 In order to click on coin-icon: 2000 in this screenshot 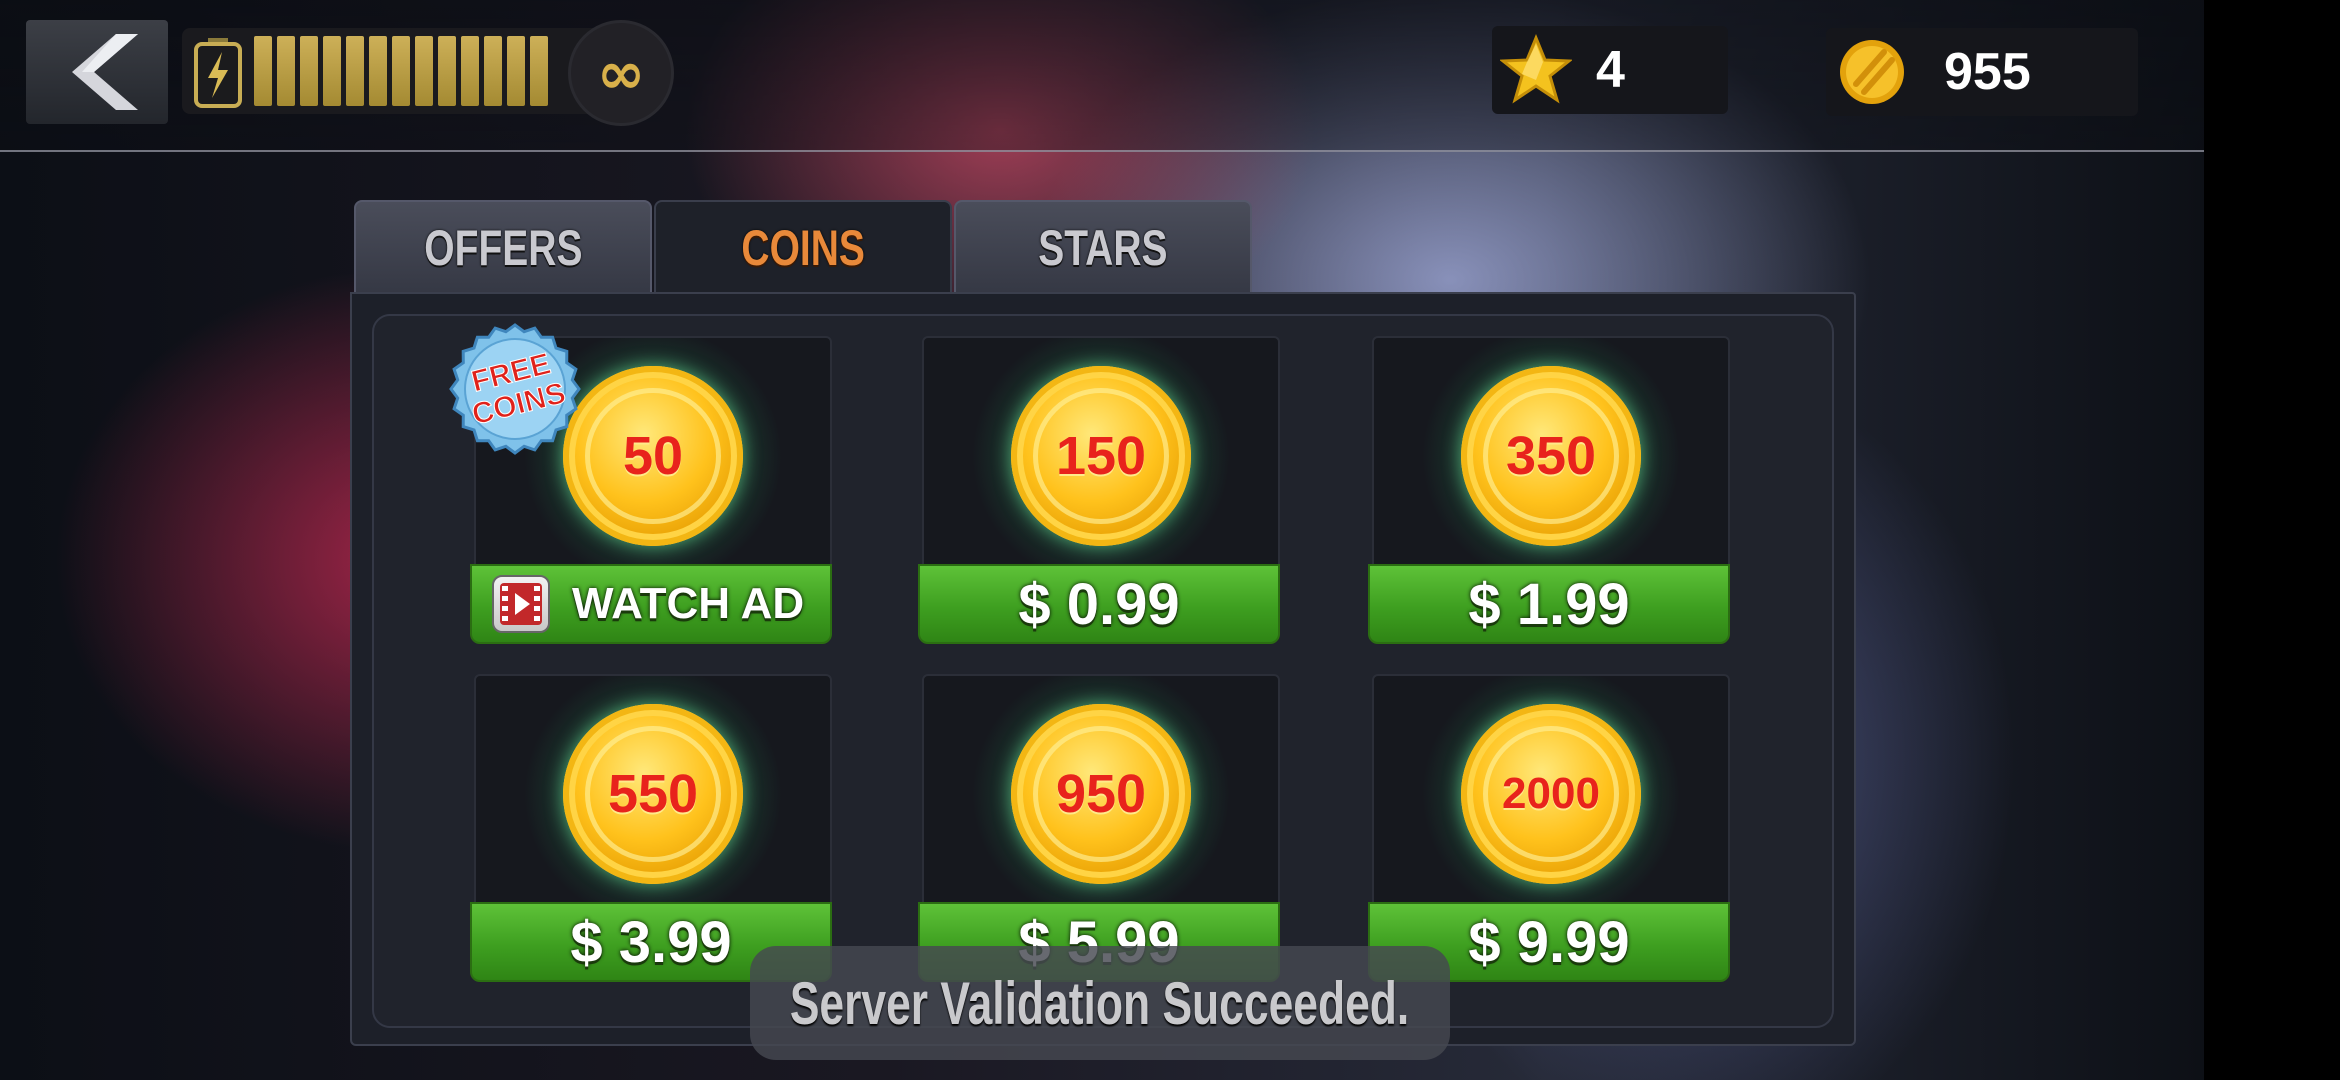, I will do `click(1551, 794)`.